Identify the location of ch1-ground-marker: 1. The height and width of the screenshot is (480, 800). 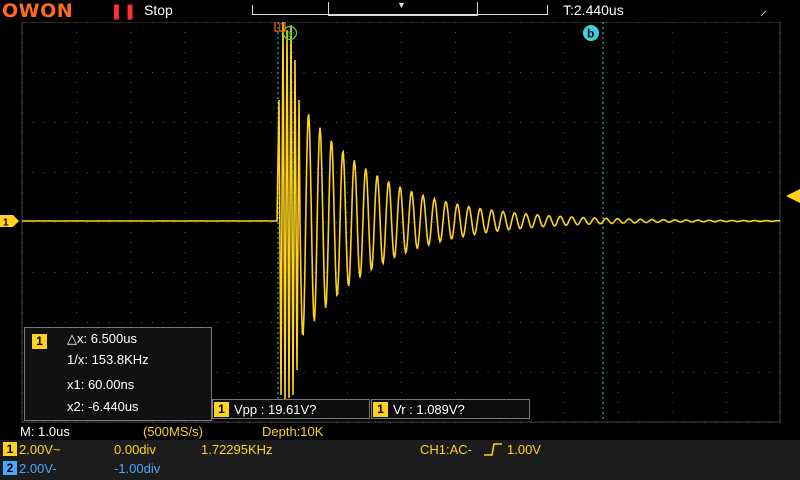
(9, 222).